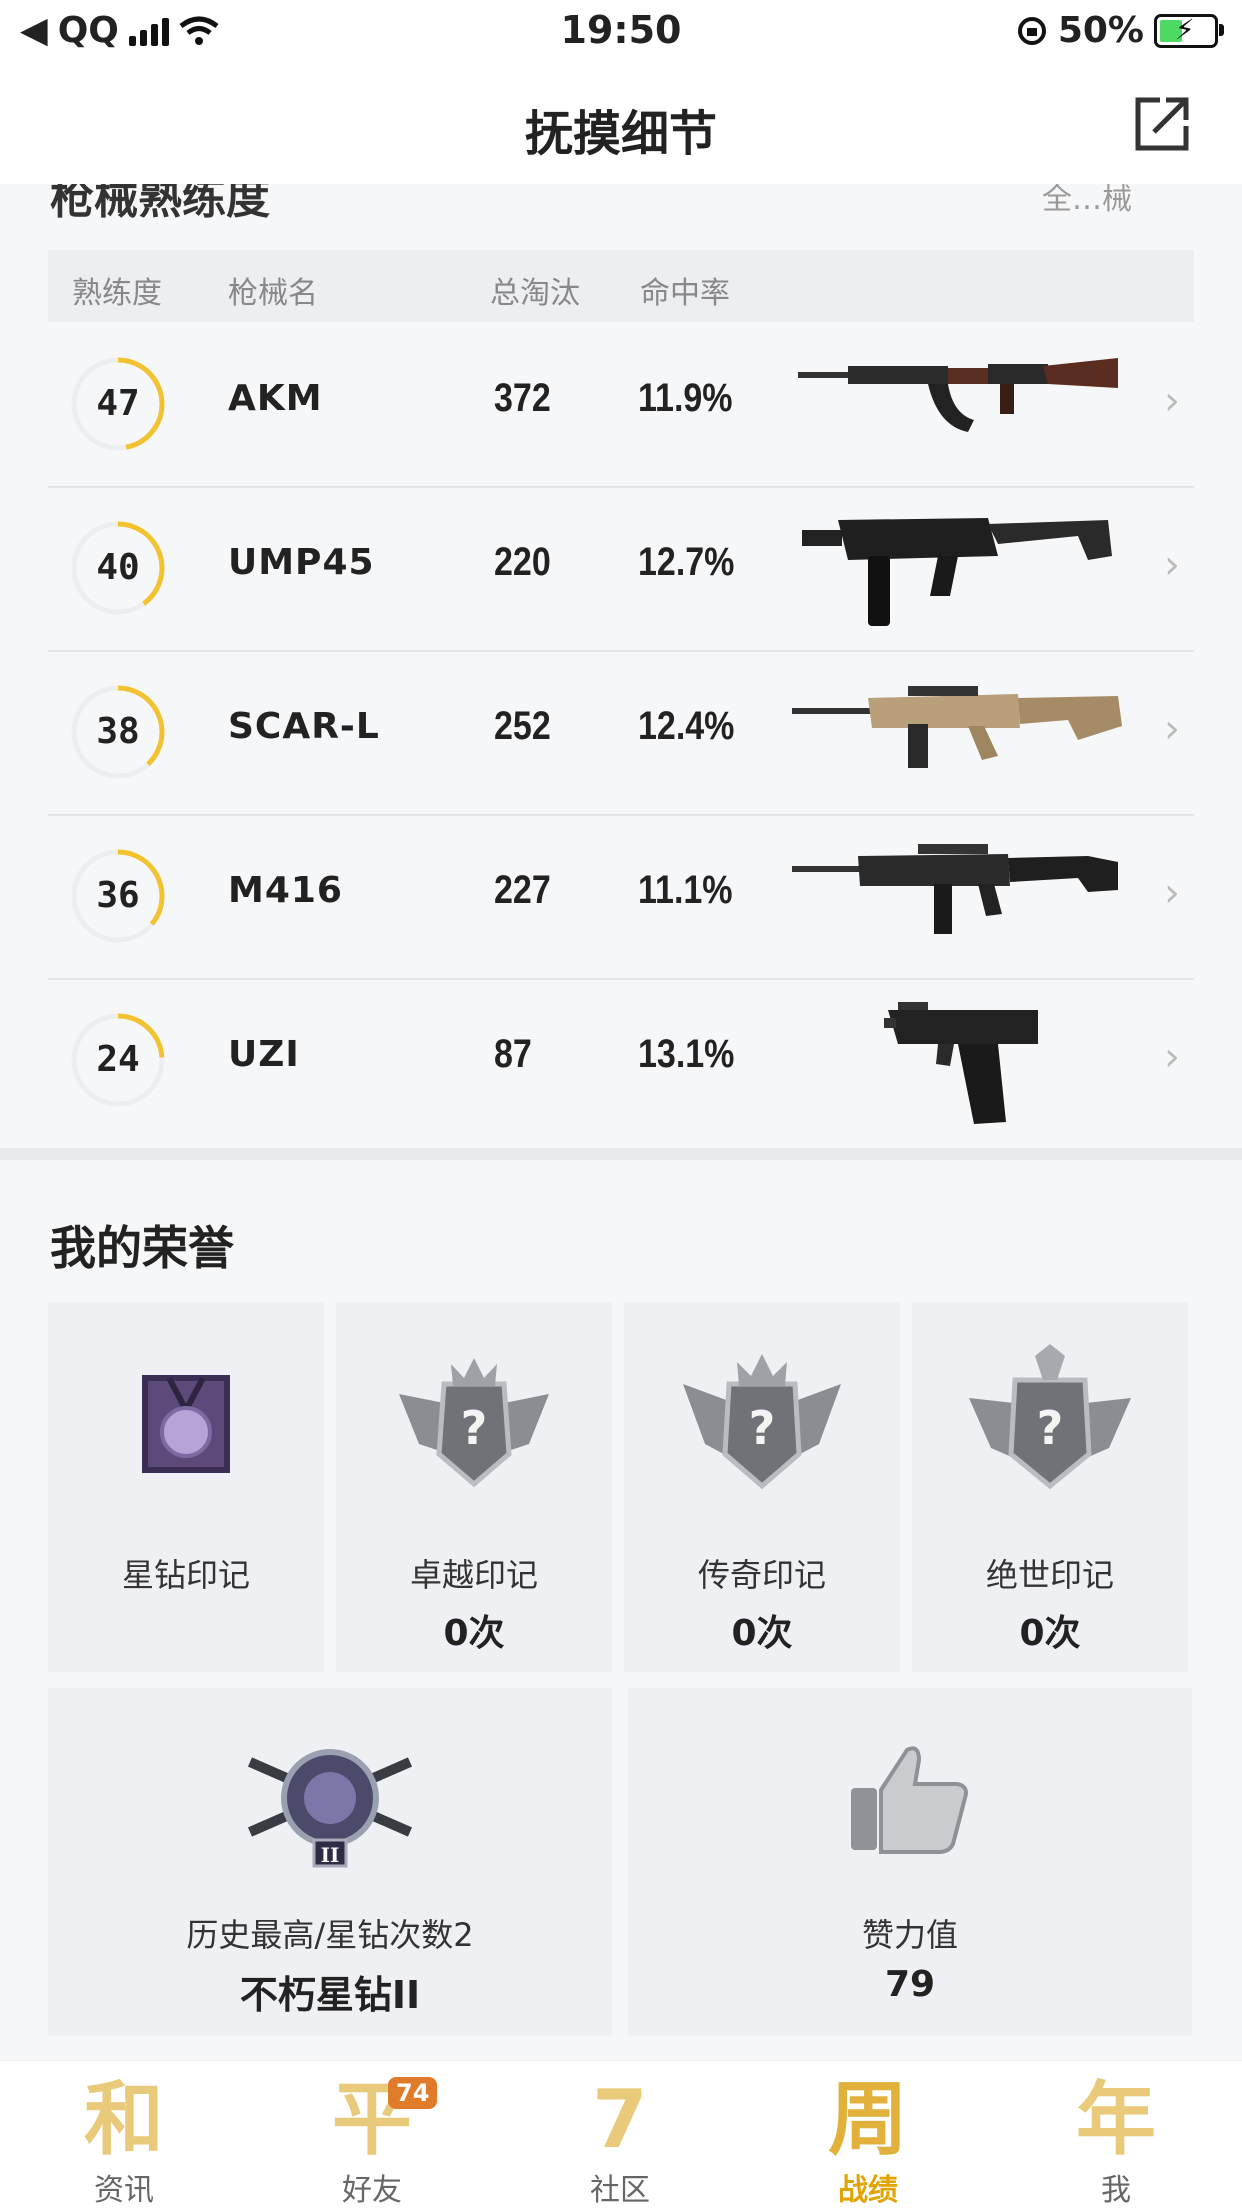  I want to click on honor-label: 卓越印记, so click(473, 1575).